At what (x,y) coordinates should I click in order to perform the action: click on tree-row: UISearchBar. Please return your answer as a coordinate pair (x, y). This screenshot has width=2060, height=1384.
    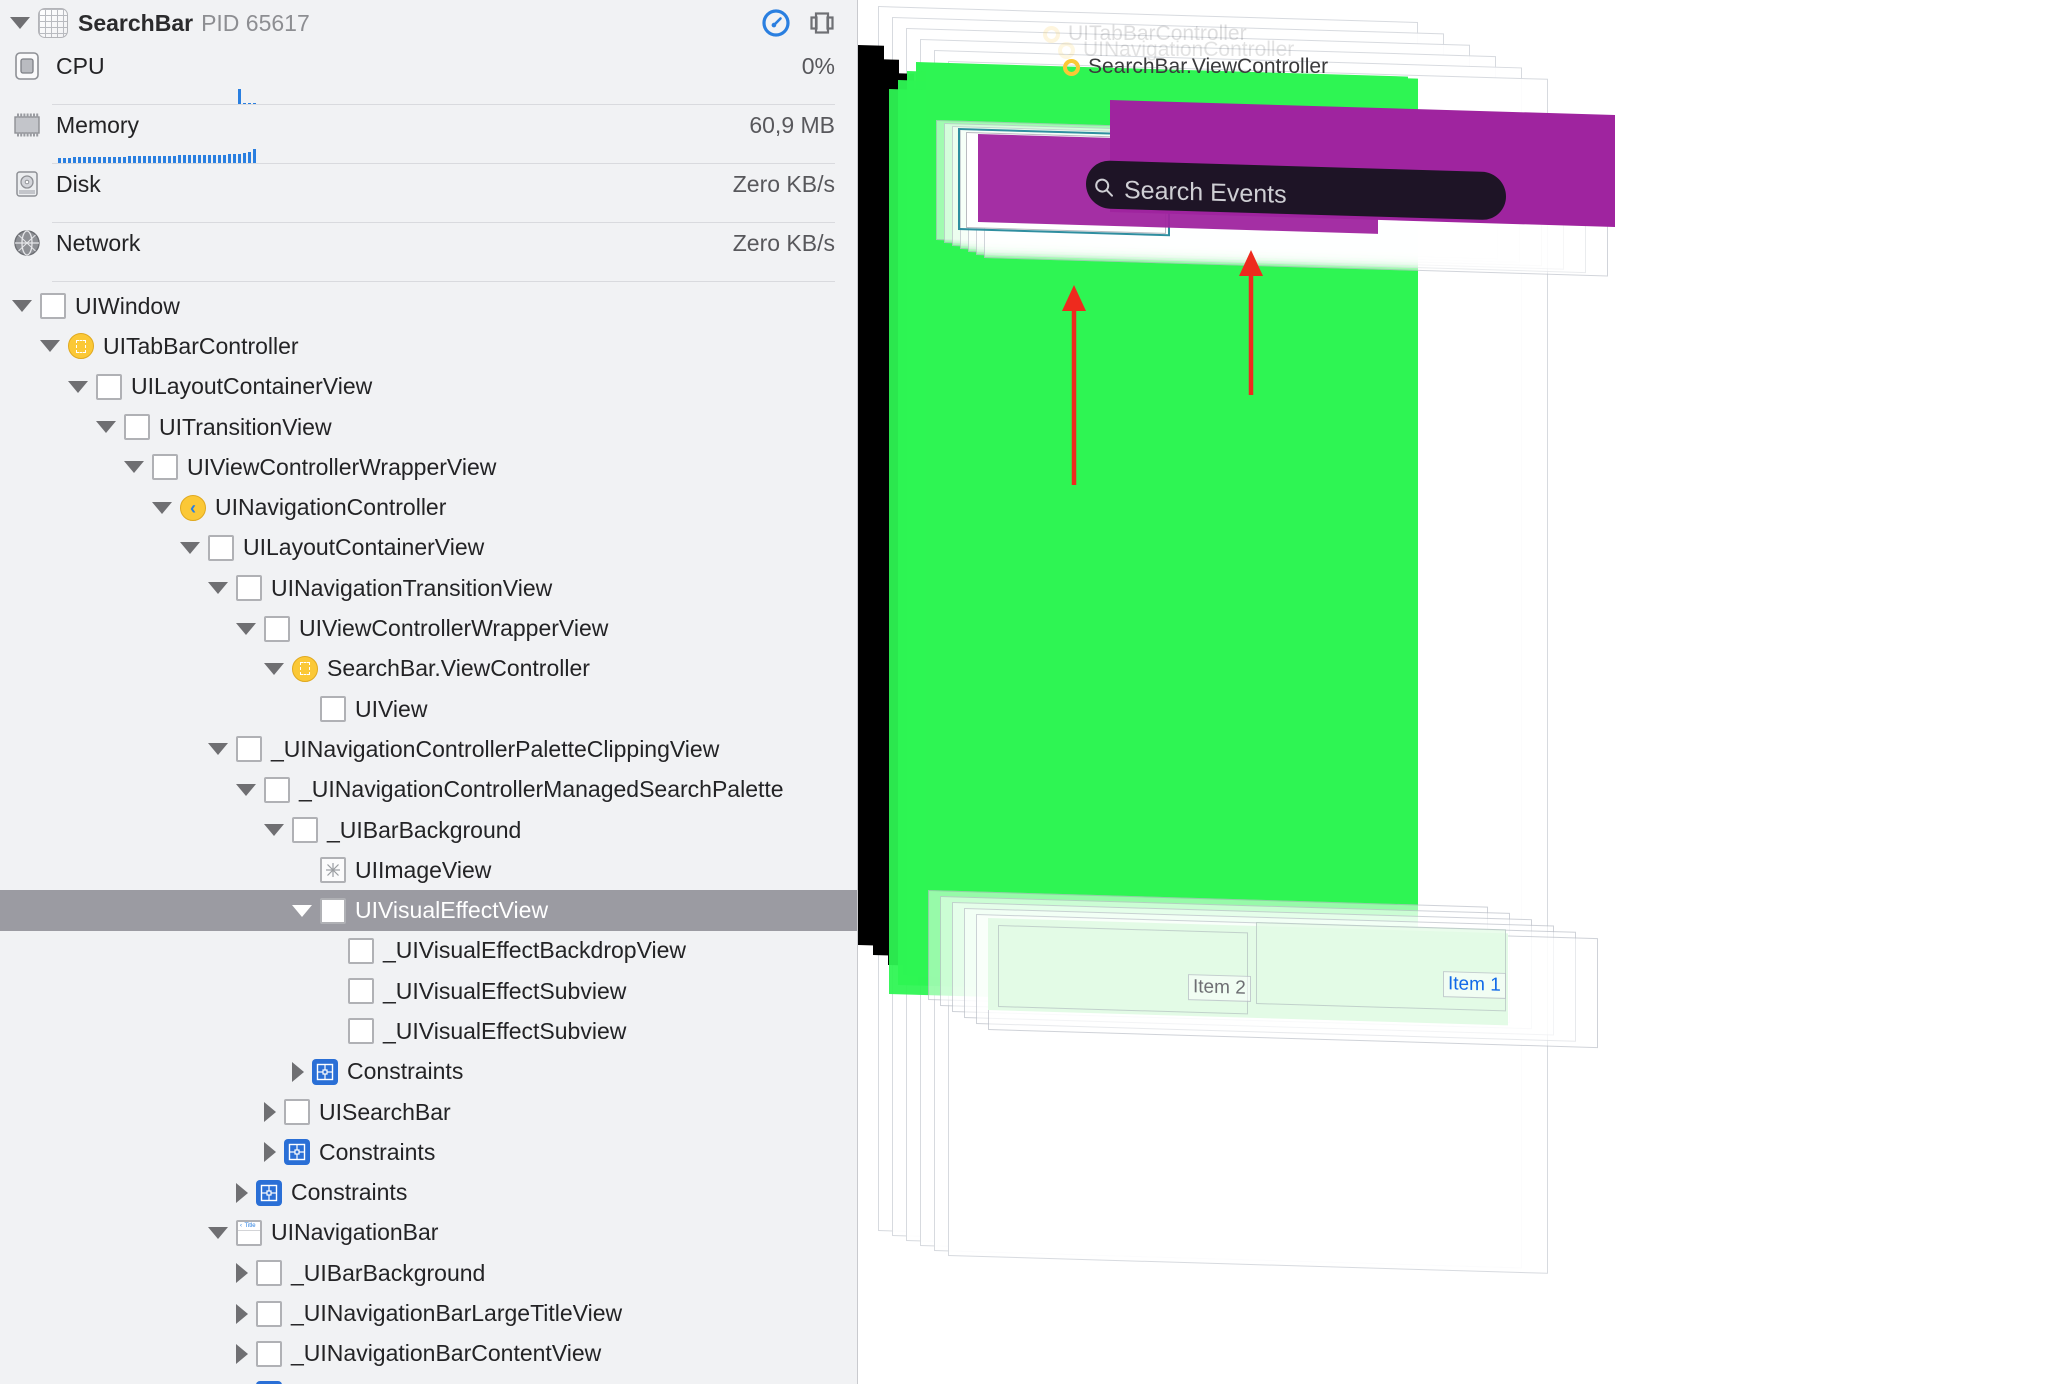
    Looking at the image, I should click on (428, 1112).